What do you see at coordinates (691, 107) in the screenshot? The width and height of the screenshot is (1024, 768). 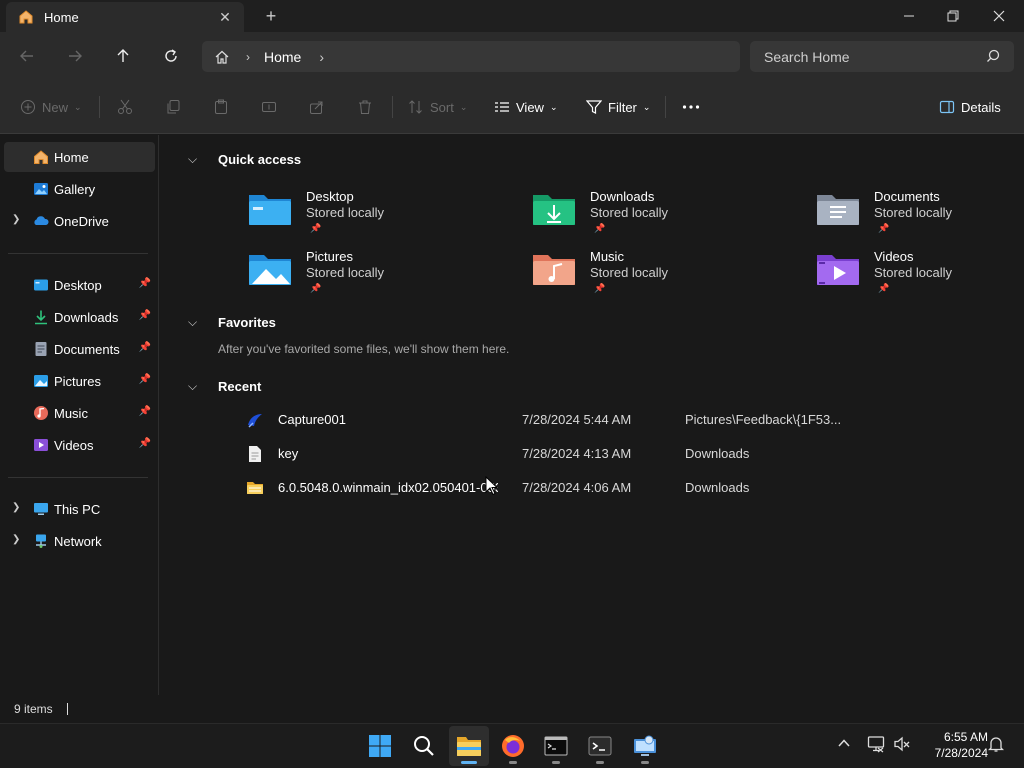 I see `more-options-button` at bounding box center [691, 107].